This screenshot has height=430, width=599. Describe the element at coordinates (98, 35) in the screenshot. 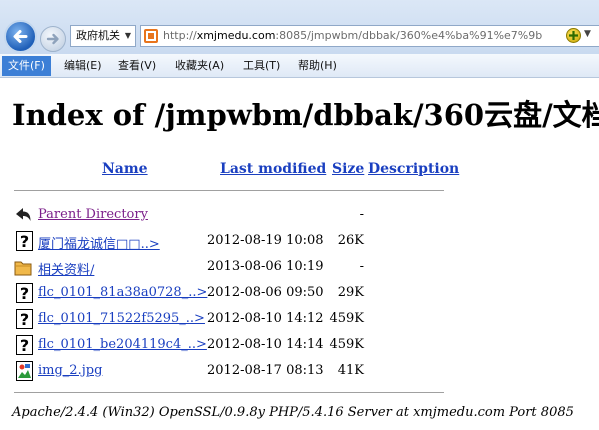

I see `favorites-dropdown-label: 政府机关` at that location.